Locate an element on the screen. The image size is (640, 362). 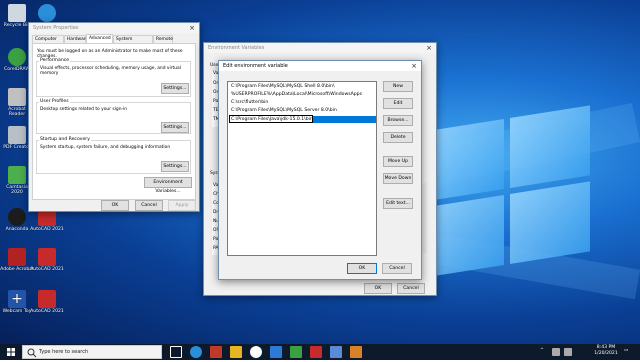
window-title: Environment Variables is located at coordinates (236, 48).